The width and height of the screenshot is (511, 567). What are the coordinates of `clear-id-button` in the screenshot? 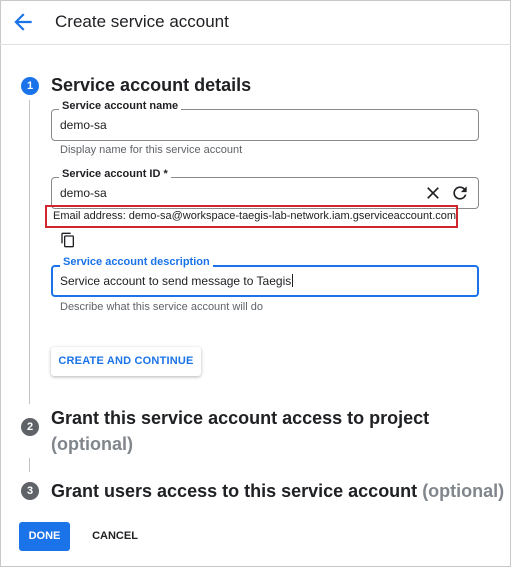 It's located at (433, 193).